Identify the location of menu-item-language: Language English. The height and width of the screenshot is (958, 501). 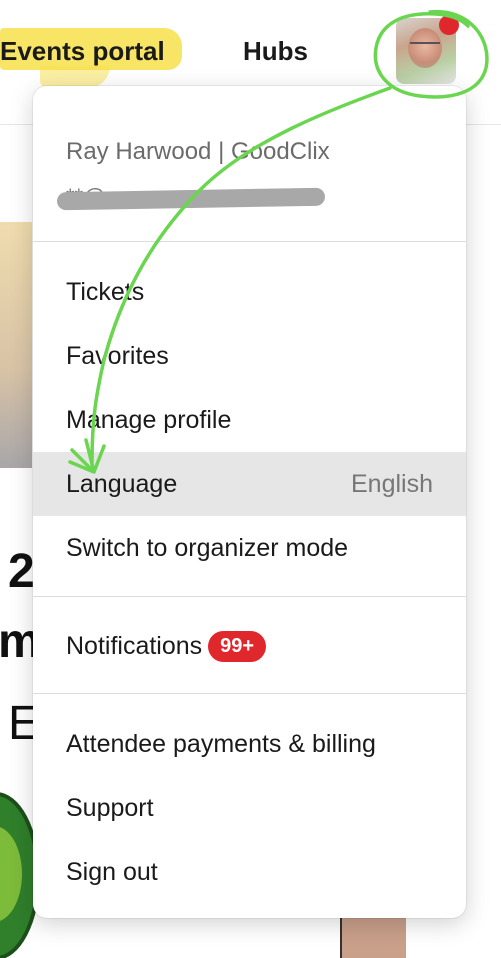
(249, 484).